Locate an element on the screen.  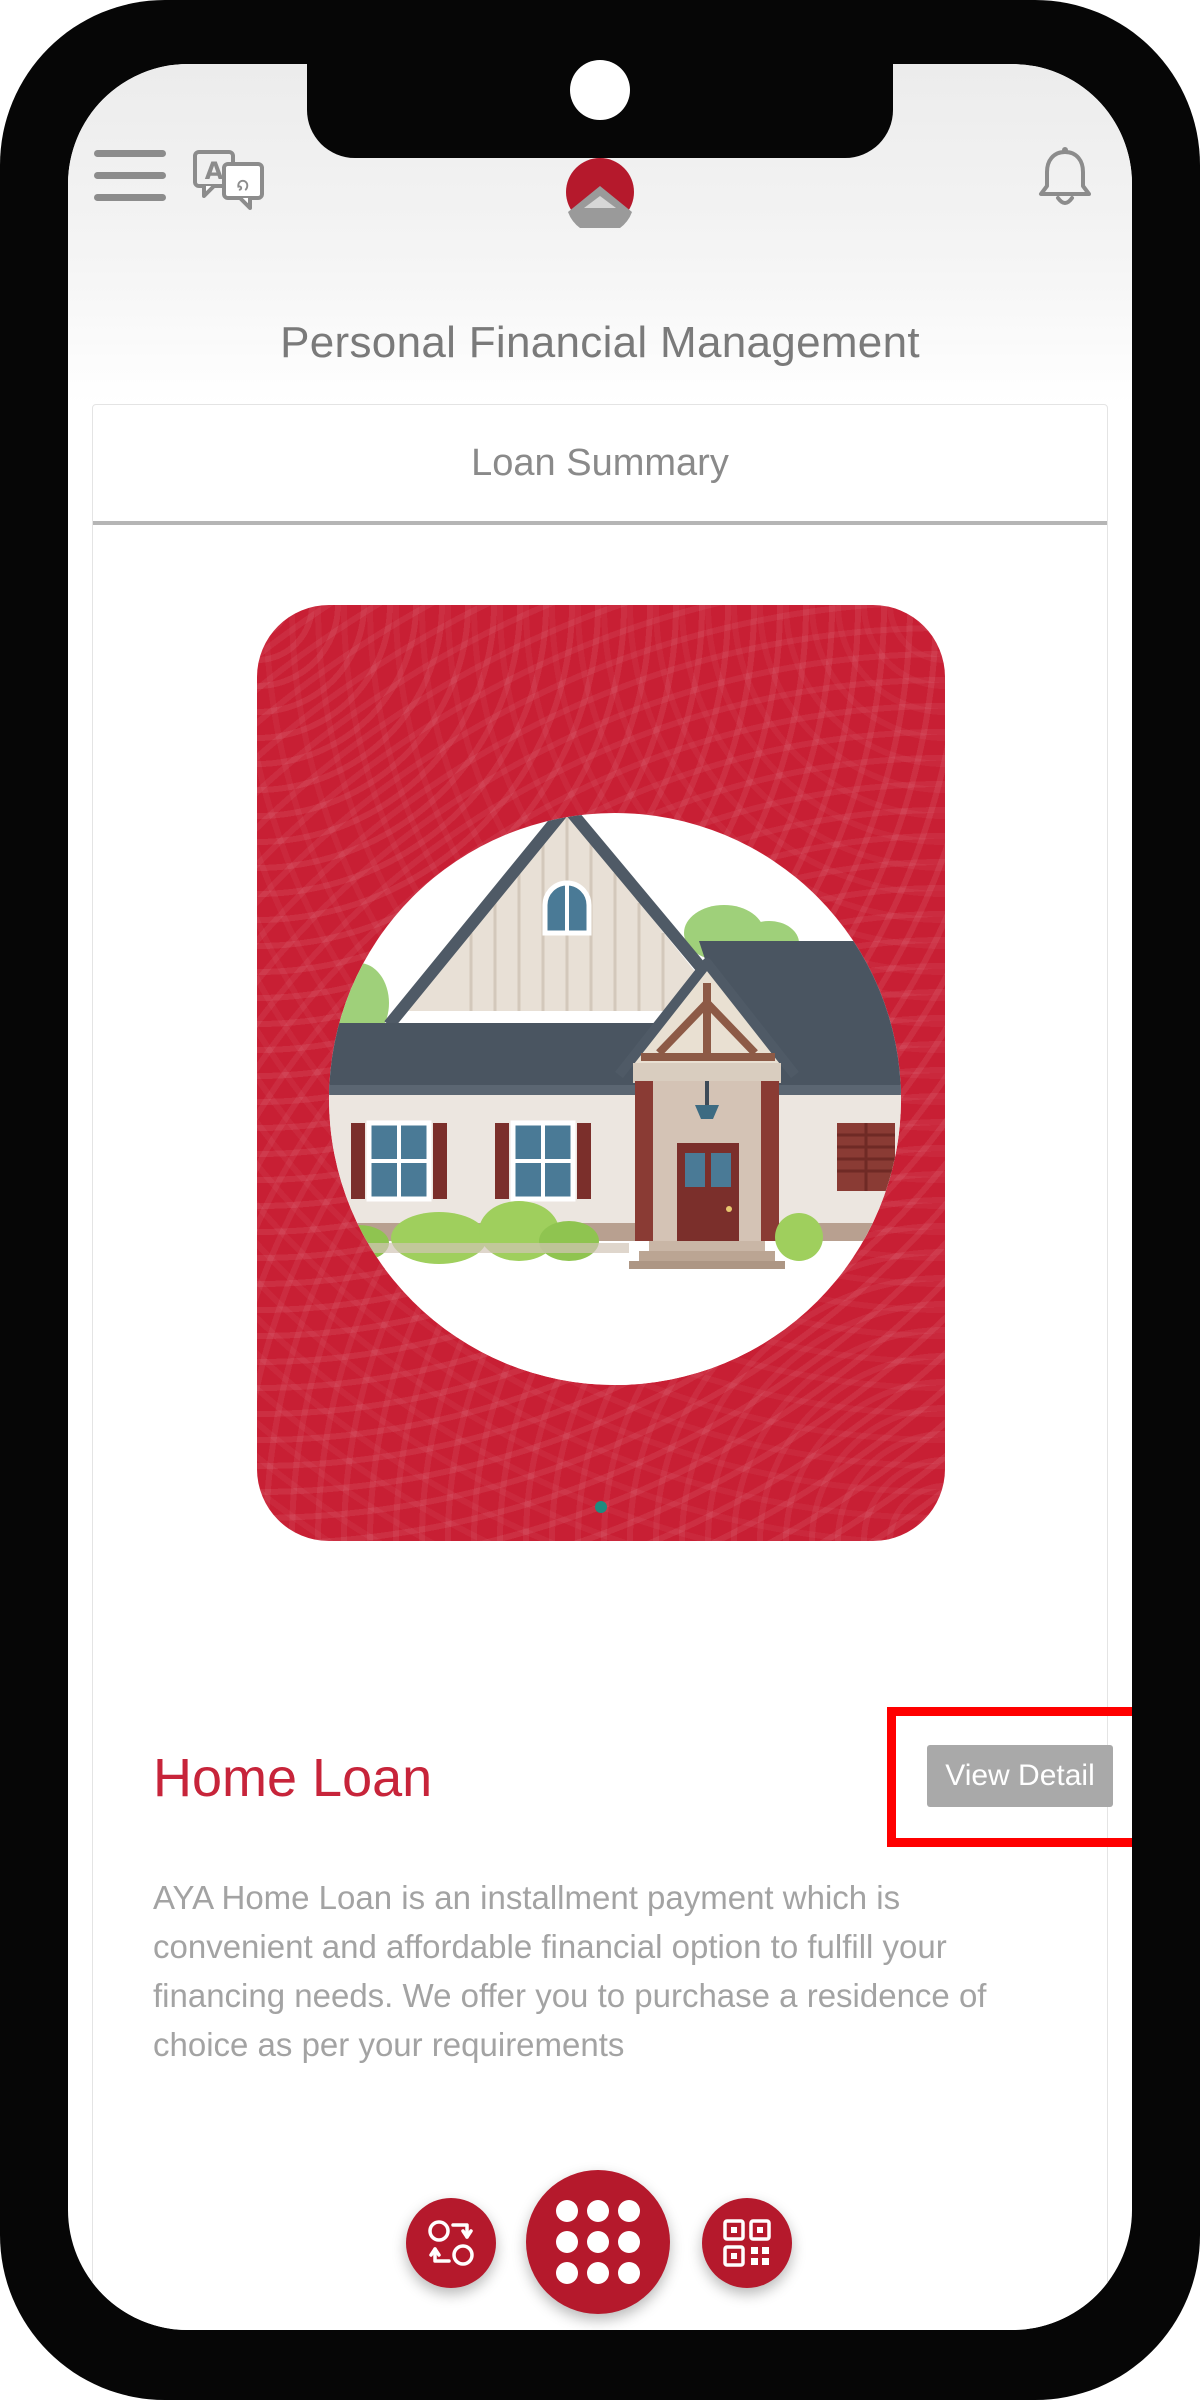
carousel-indicator-dot is located at coordinates (601, 1507).